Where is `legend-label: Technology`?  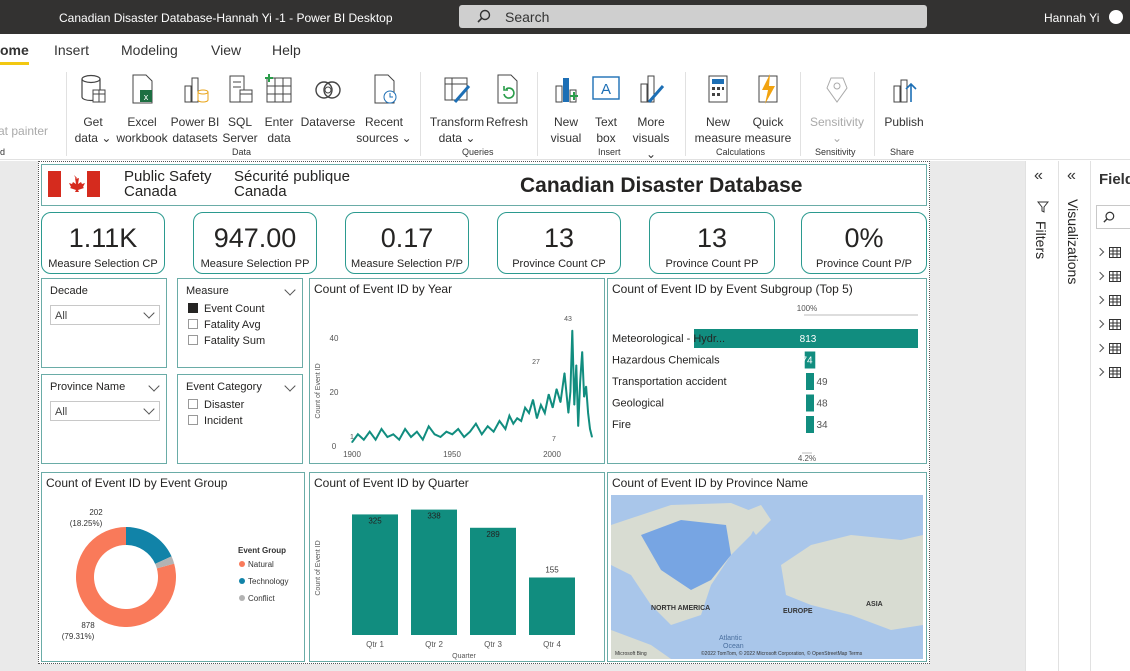 legend-label: Technology is located at coordinates (268, 581).